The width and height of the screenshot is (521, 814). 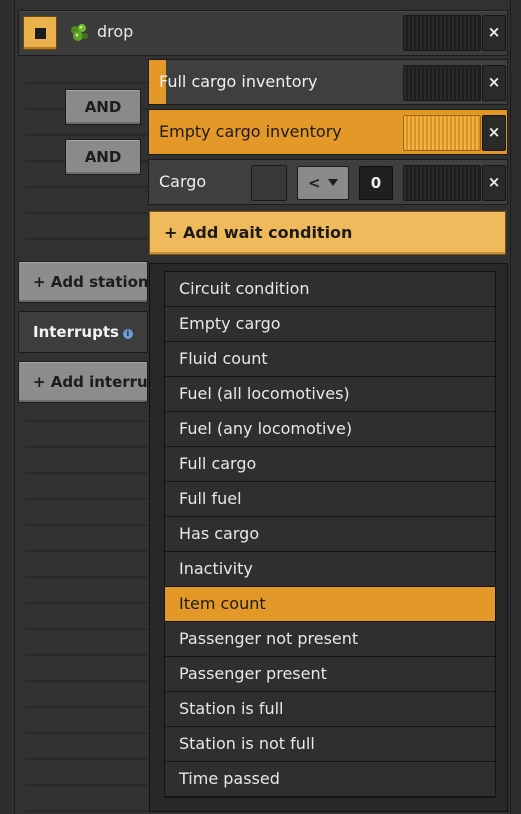 I want to click on interrupts-label: Interrupts i, so click(x=83, y=332).